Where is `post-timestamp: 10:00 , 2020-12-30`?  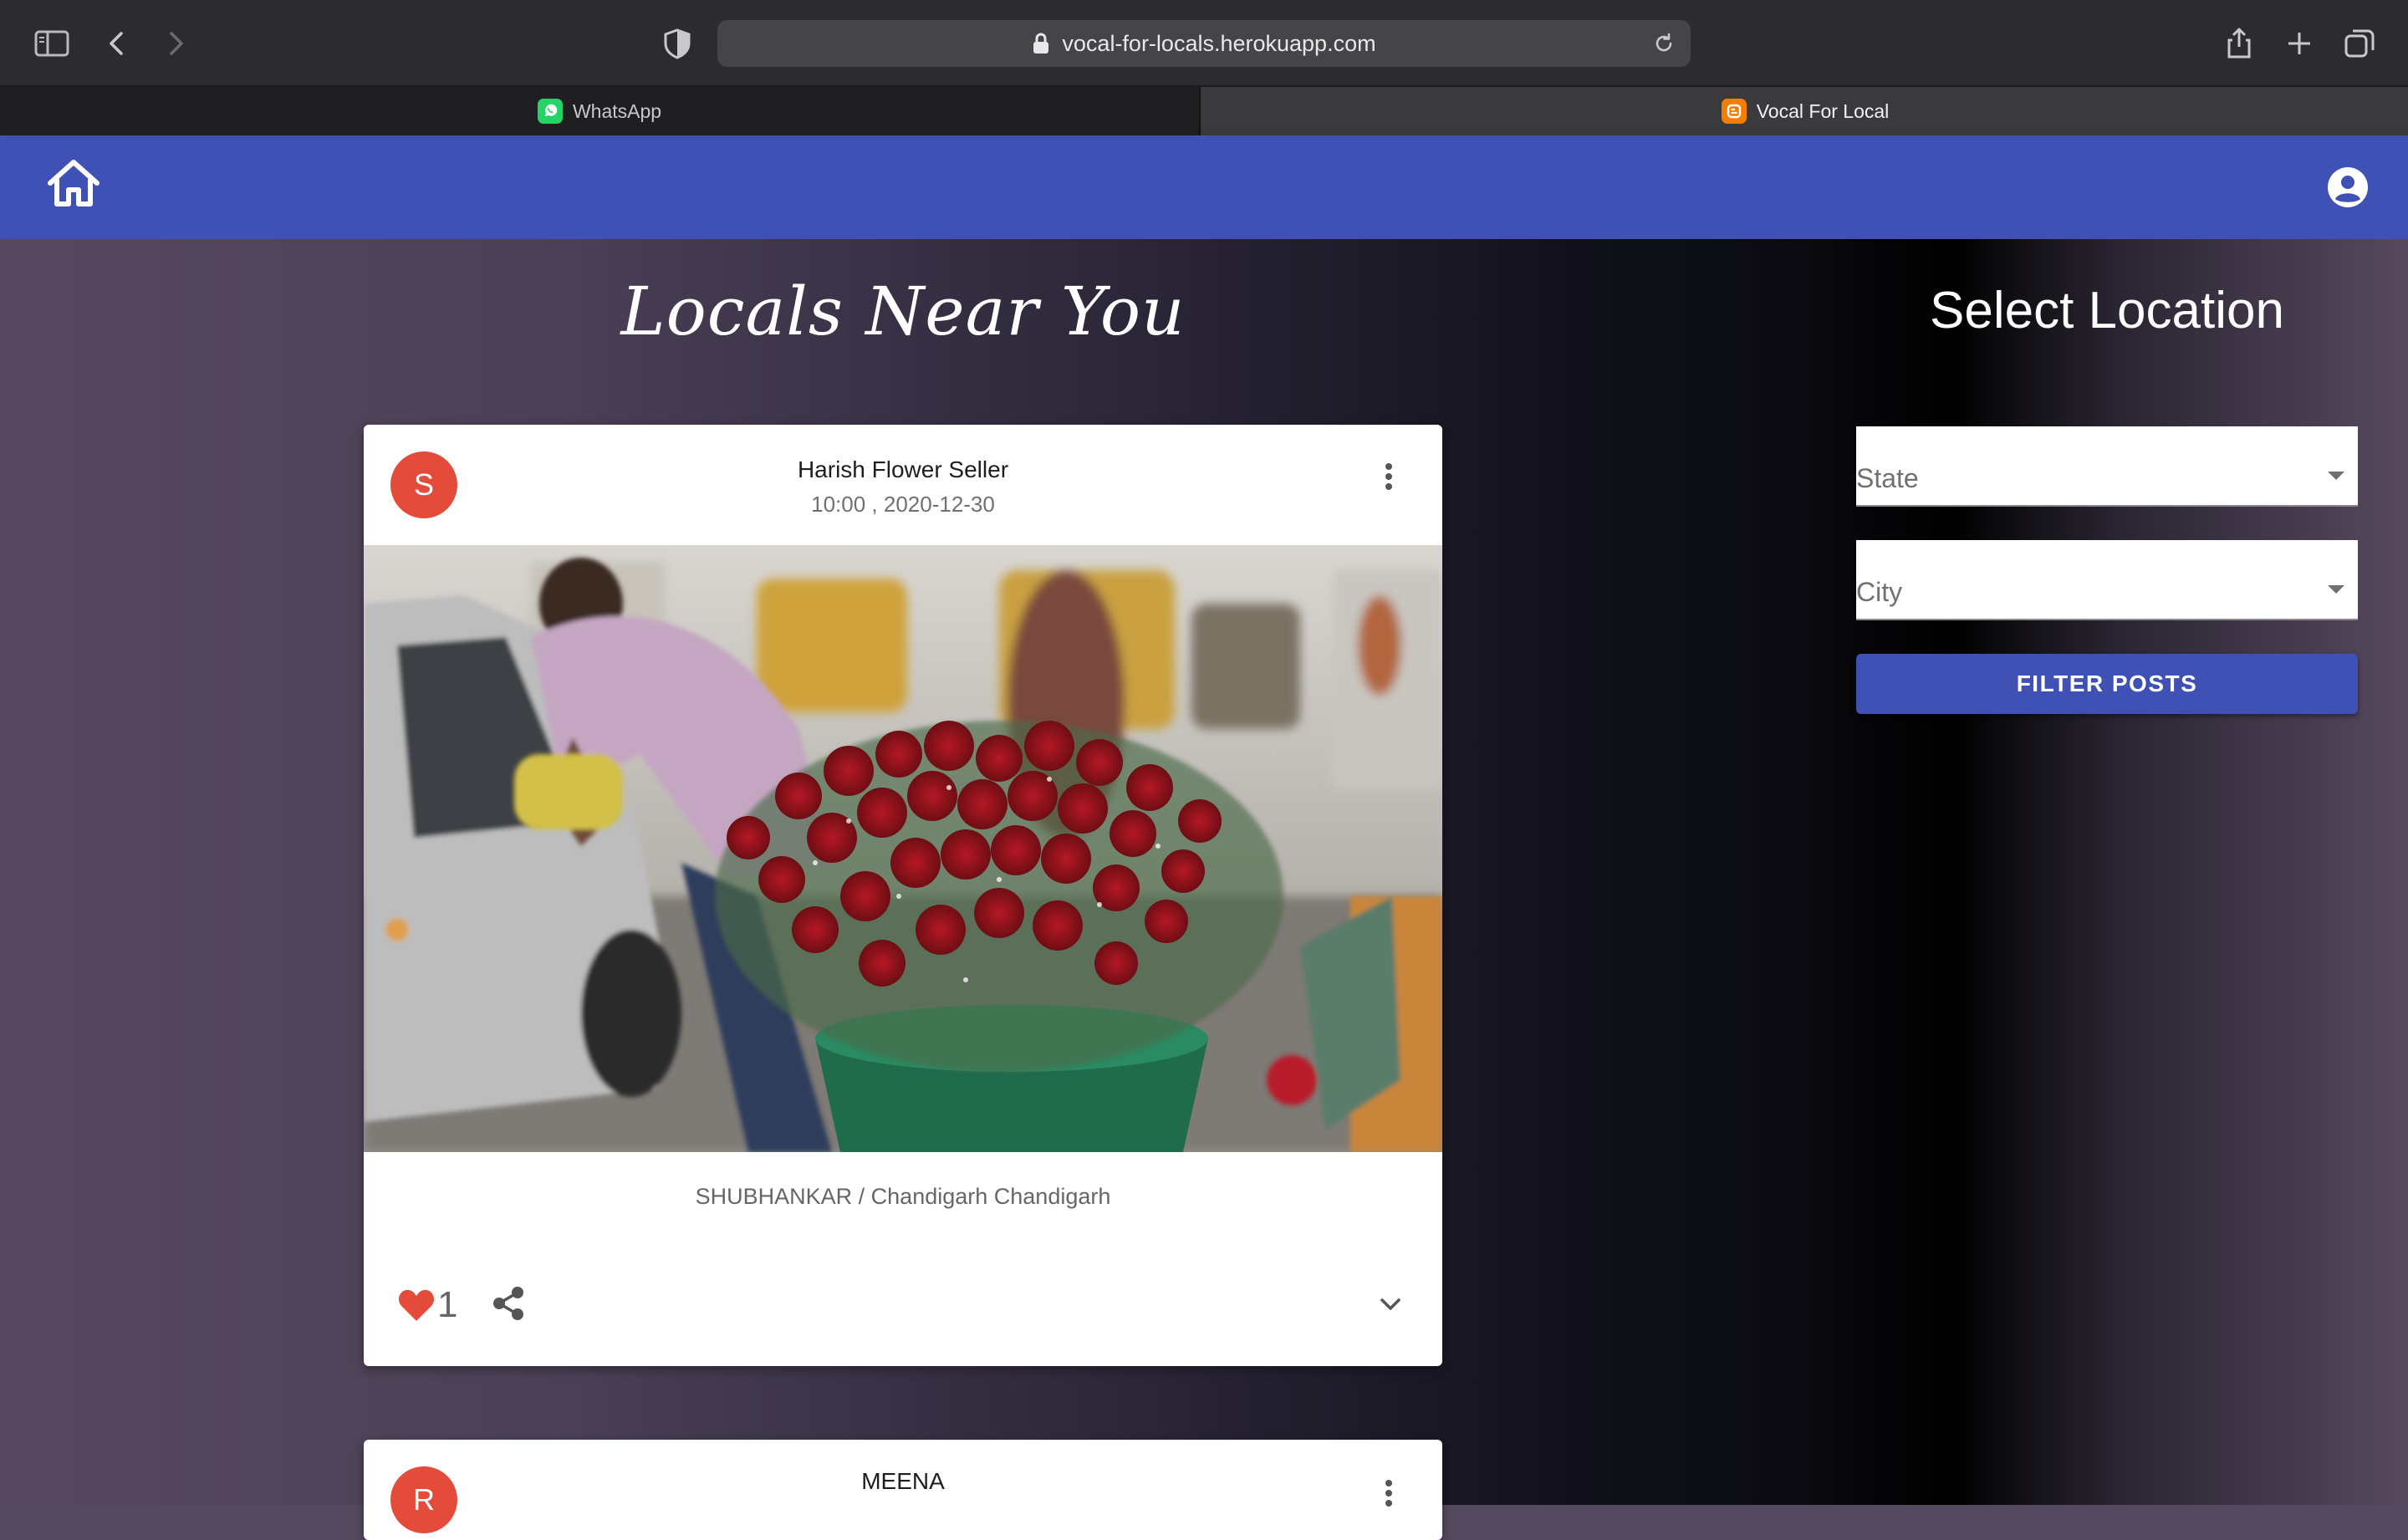
post-timestamp: 10:00 , 2020-12-30 is located at coordinates (903, 504).